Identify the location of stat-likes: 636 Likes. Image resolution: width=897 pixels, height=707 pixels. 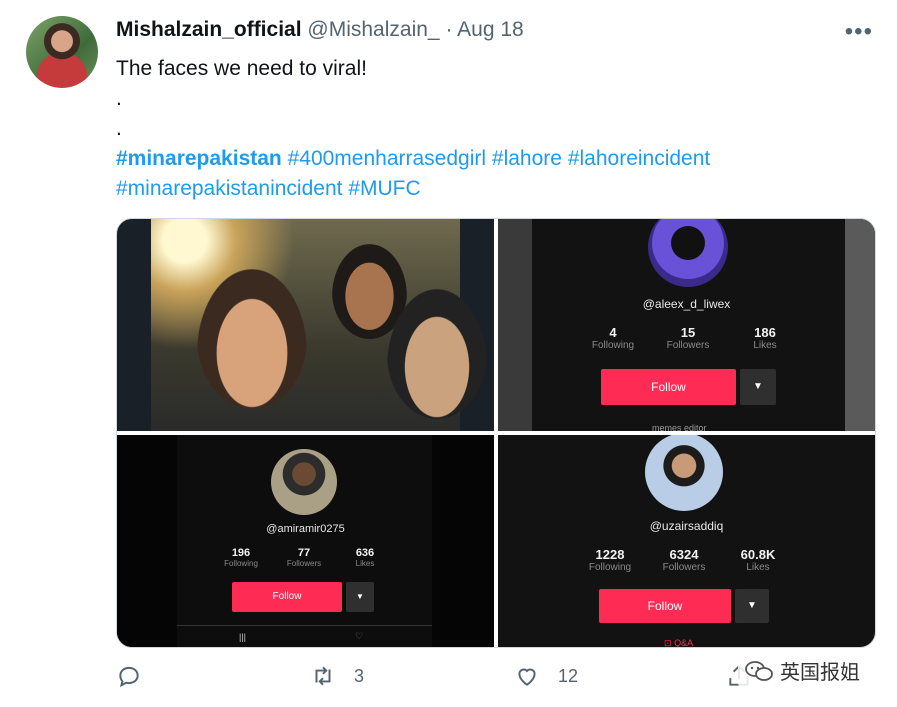
(365, 557).